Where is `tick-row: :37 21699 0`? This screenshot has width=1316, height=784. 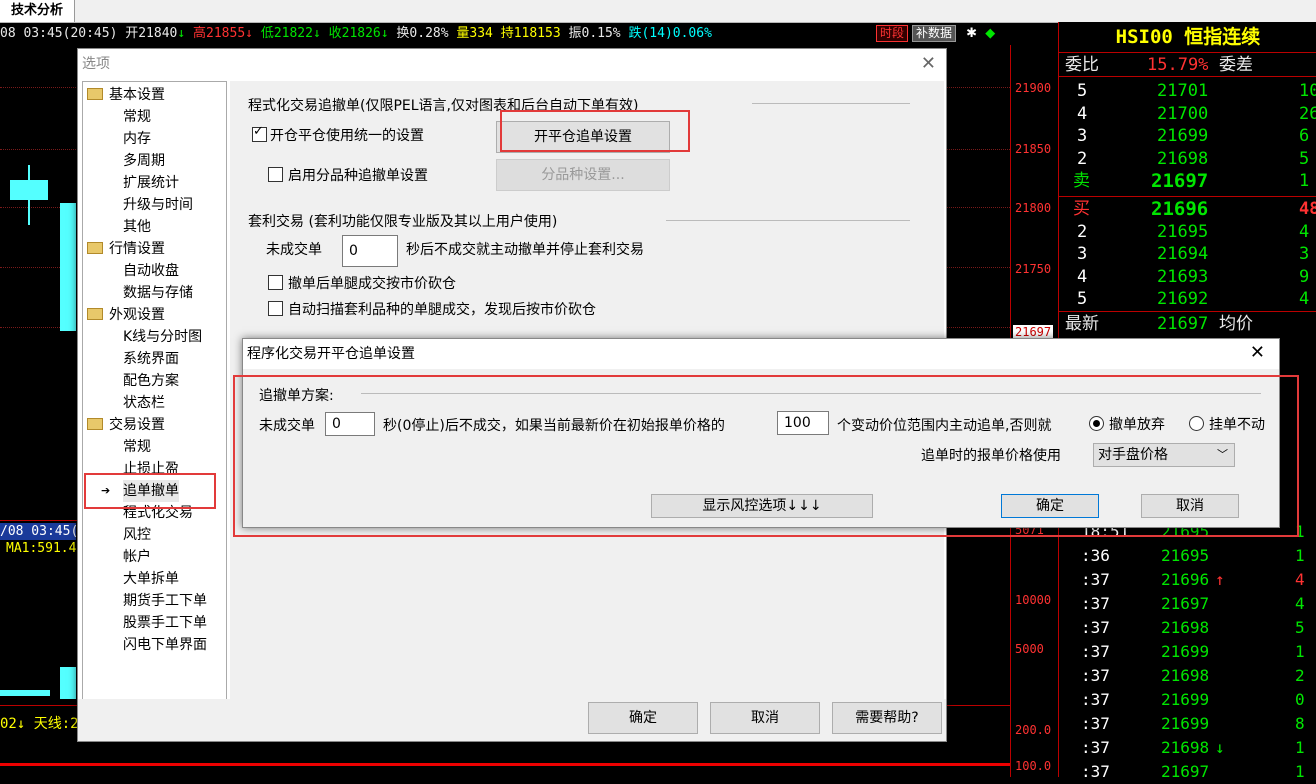 tick-row: :37 21699 0 is located at coordinates (1187, 700).